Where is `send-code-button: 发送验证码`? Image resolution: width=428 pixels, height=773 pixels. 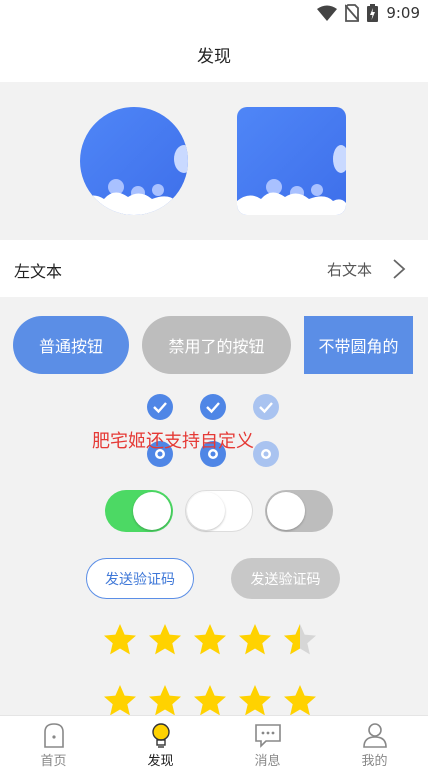 send-code-button: 发送验证码 is located at coordinates (140, 578).